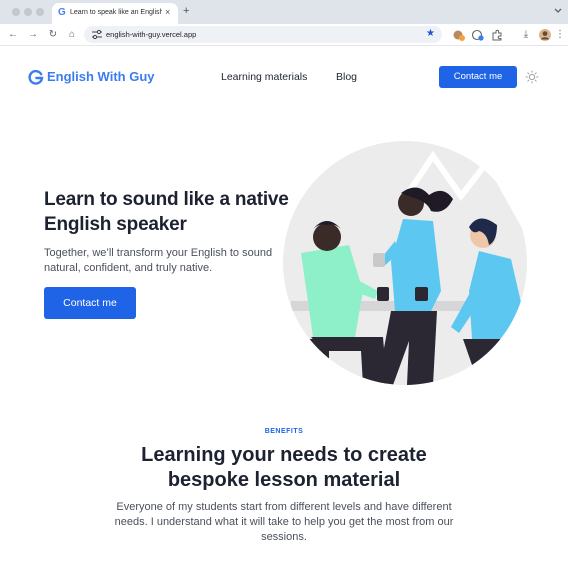  Describe the element at coordinates (497, 35) in the screenshot. I see `extensions-puzzle-icon` at that location.